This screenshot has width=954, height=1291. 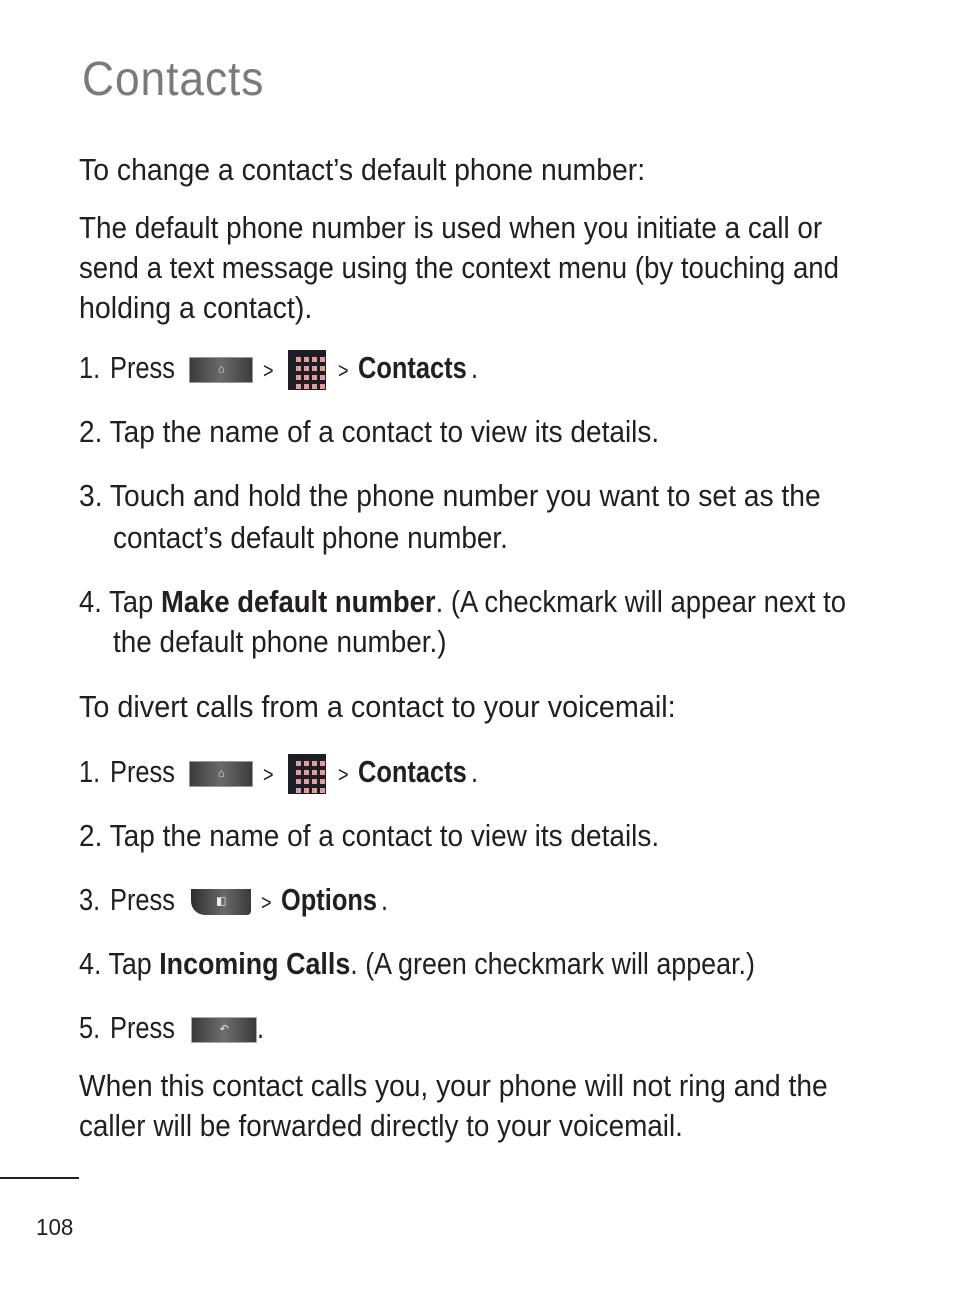 What do you see at coordinates (196, 307) in the screenshot?
I see `intro-line-3: holding a contact).` at bounding box center [196, 307].